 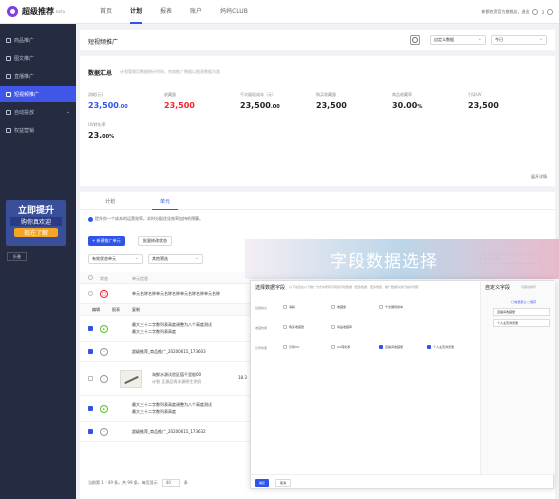 What do you see at coordinates (136, 12) in the screenshot?
I see `nav-plan: 计划` at bounding box center [136, 12].